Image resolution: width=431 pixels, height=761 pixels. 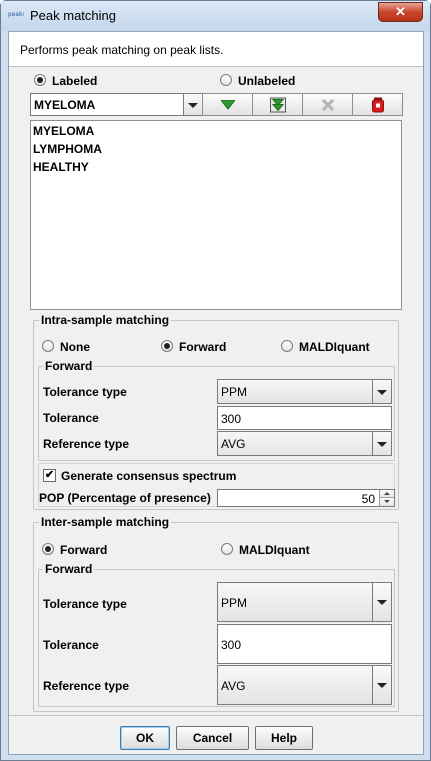 I want to click on intra-forward-title: Forward, so click(x=69, y=366).